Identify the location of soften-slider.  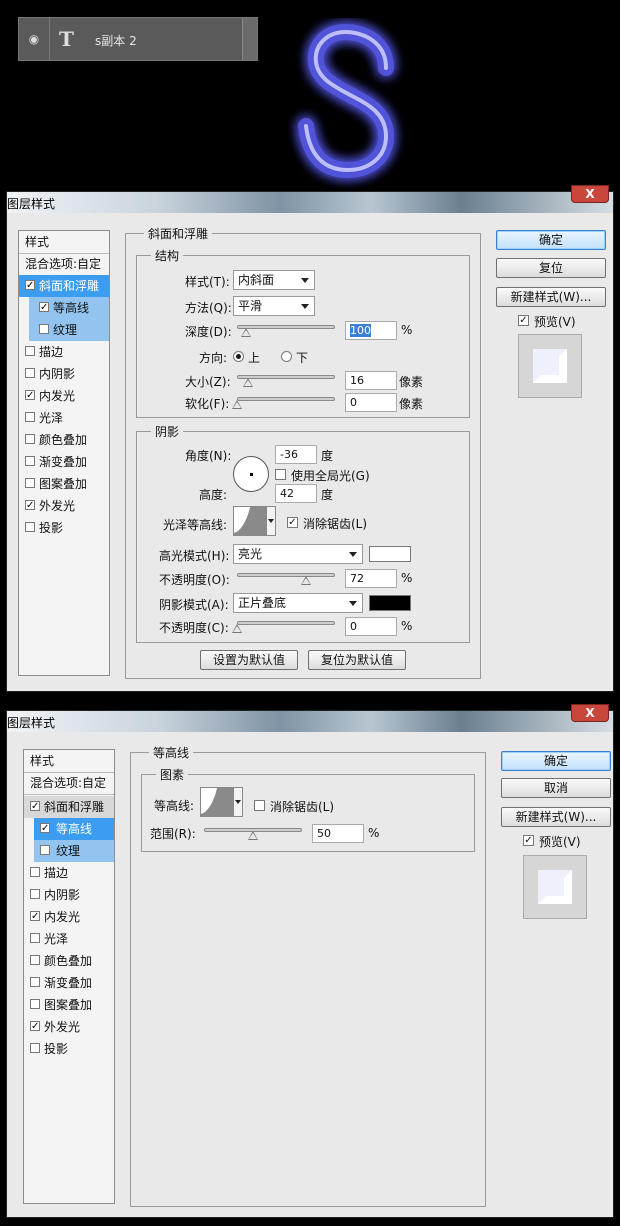
(286, 399).